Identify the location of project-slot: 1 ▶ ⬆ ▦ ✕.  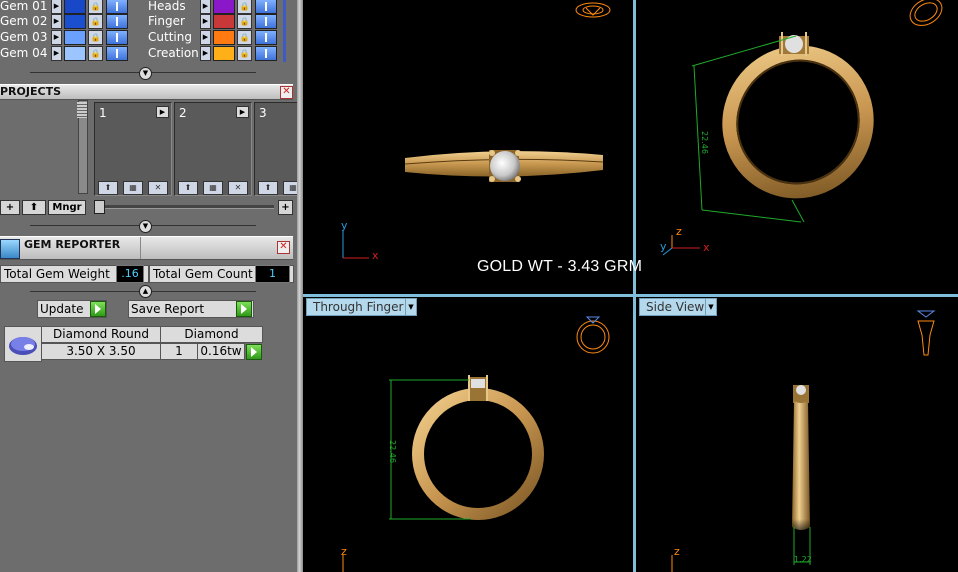
(133, 149).